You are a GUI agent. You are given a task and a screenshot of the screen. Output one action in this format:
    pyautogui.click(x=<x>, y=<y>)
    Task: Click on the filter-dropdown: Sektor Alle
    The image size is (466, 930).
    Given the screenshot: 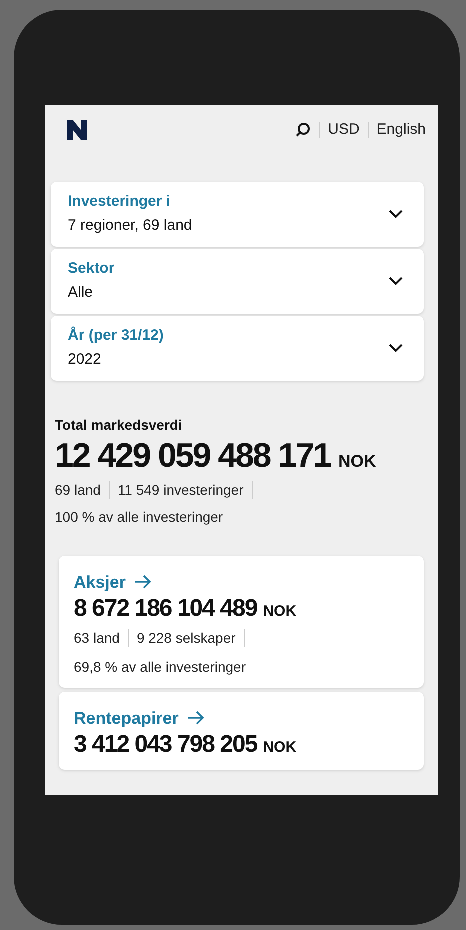 What is the action you would take?
    pyautogui.click(x=237, y=281)
    